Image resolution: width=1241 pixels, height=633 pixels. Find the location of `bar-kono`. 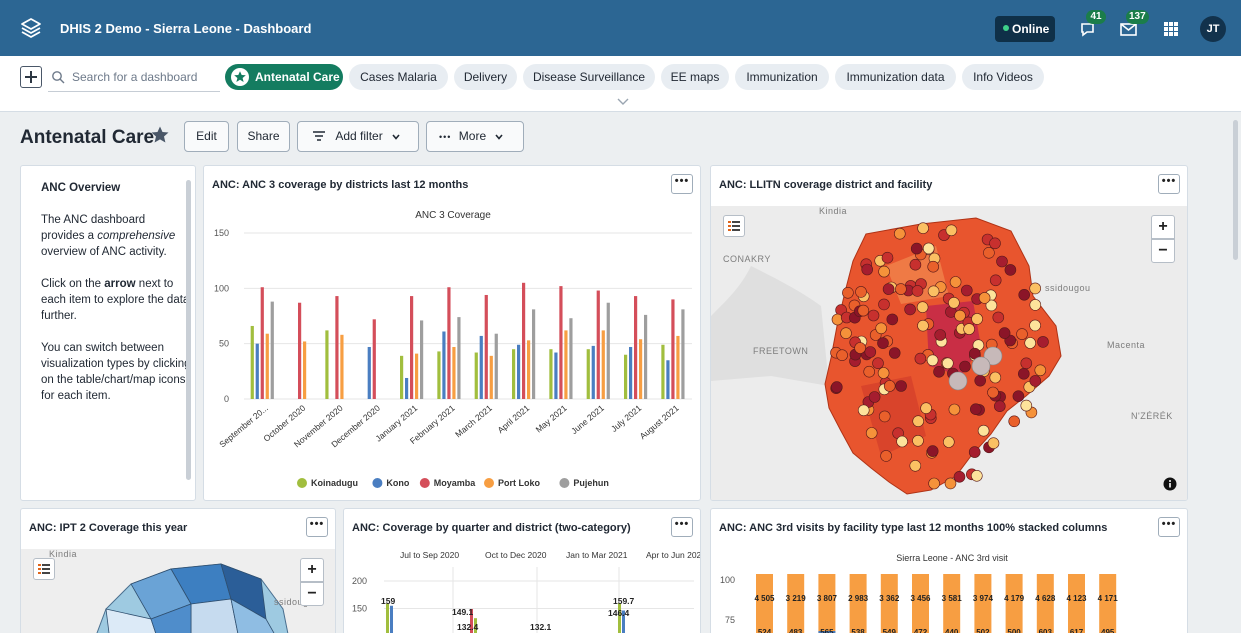

bar-kono is located at coordinates (407, 388).